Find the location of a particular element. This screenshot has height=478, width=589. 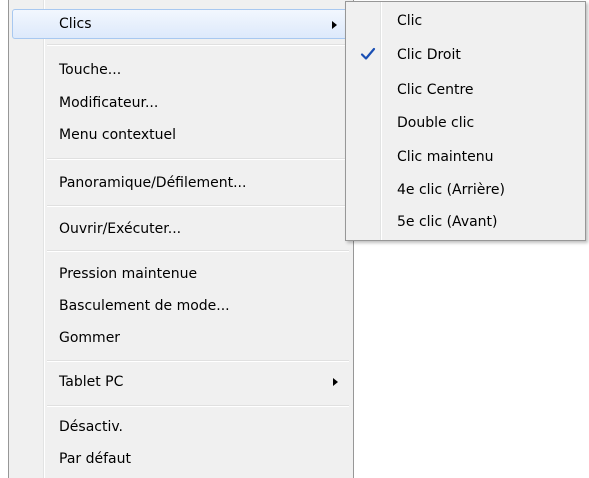

submenu-item-label: 4e clic (Arrière) is located at coordinates (451, 190).